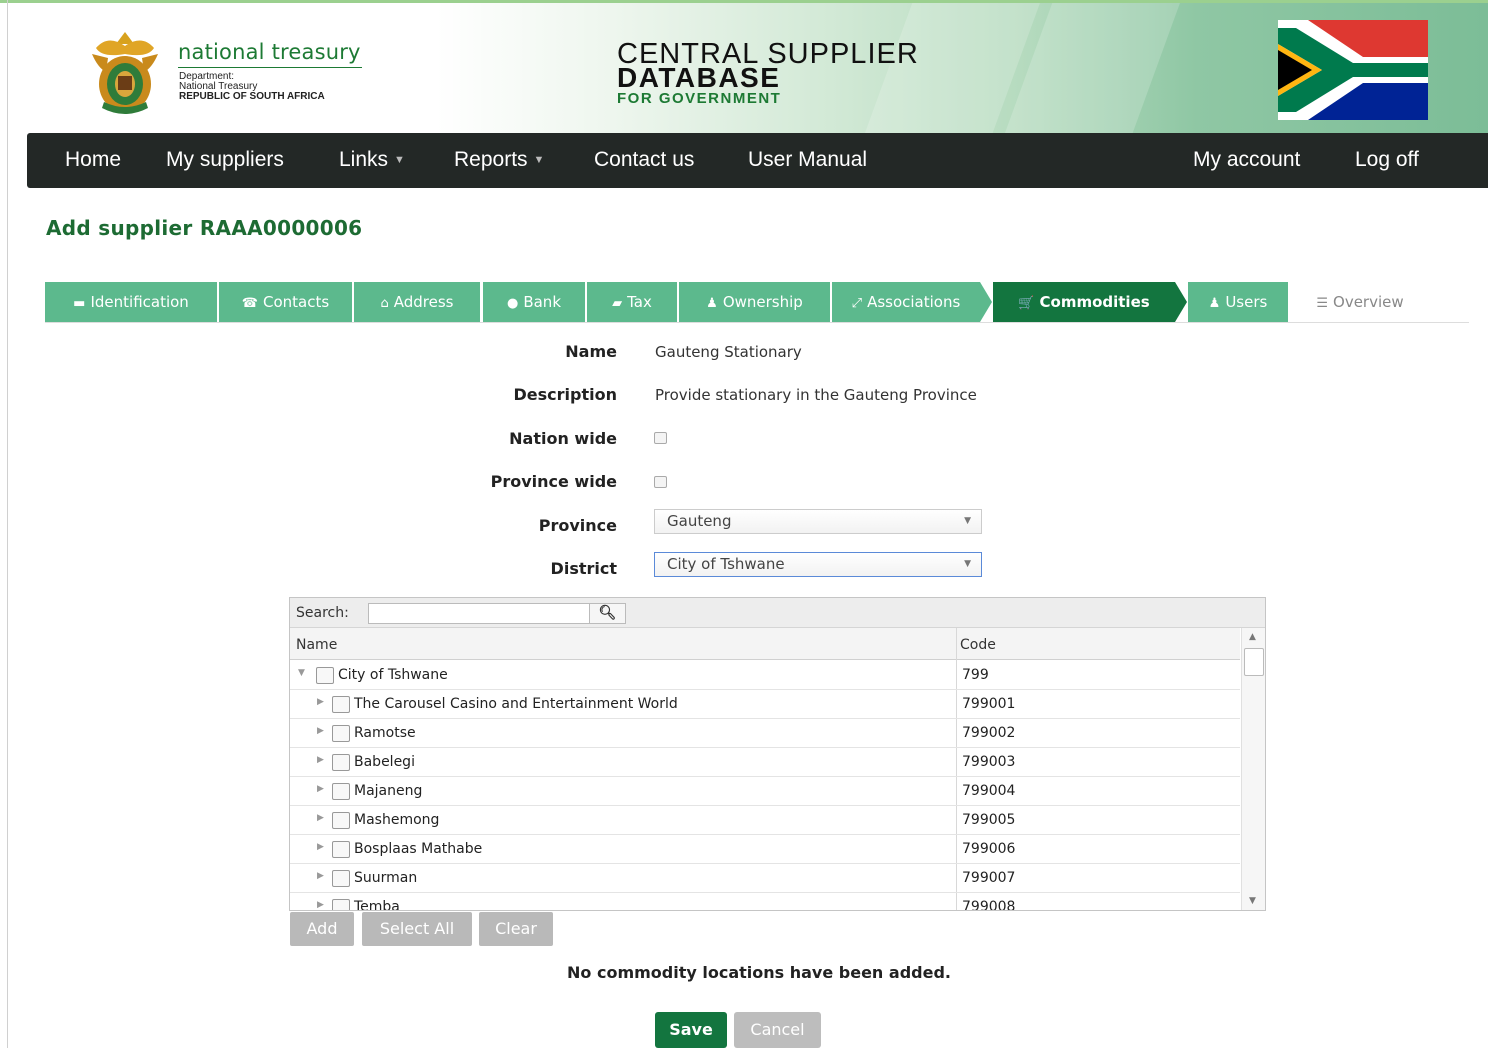 This screenshot has width=1488, height=1048. Describe the element at coordinates (534, 302) in the screenshot. I see `tab-bank: ● Bank` at that location.